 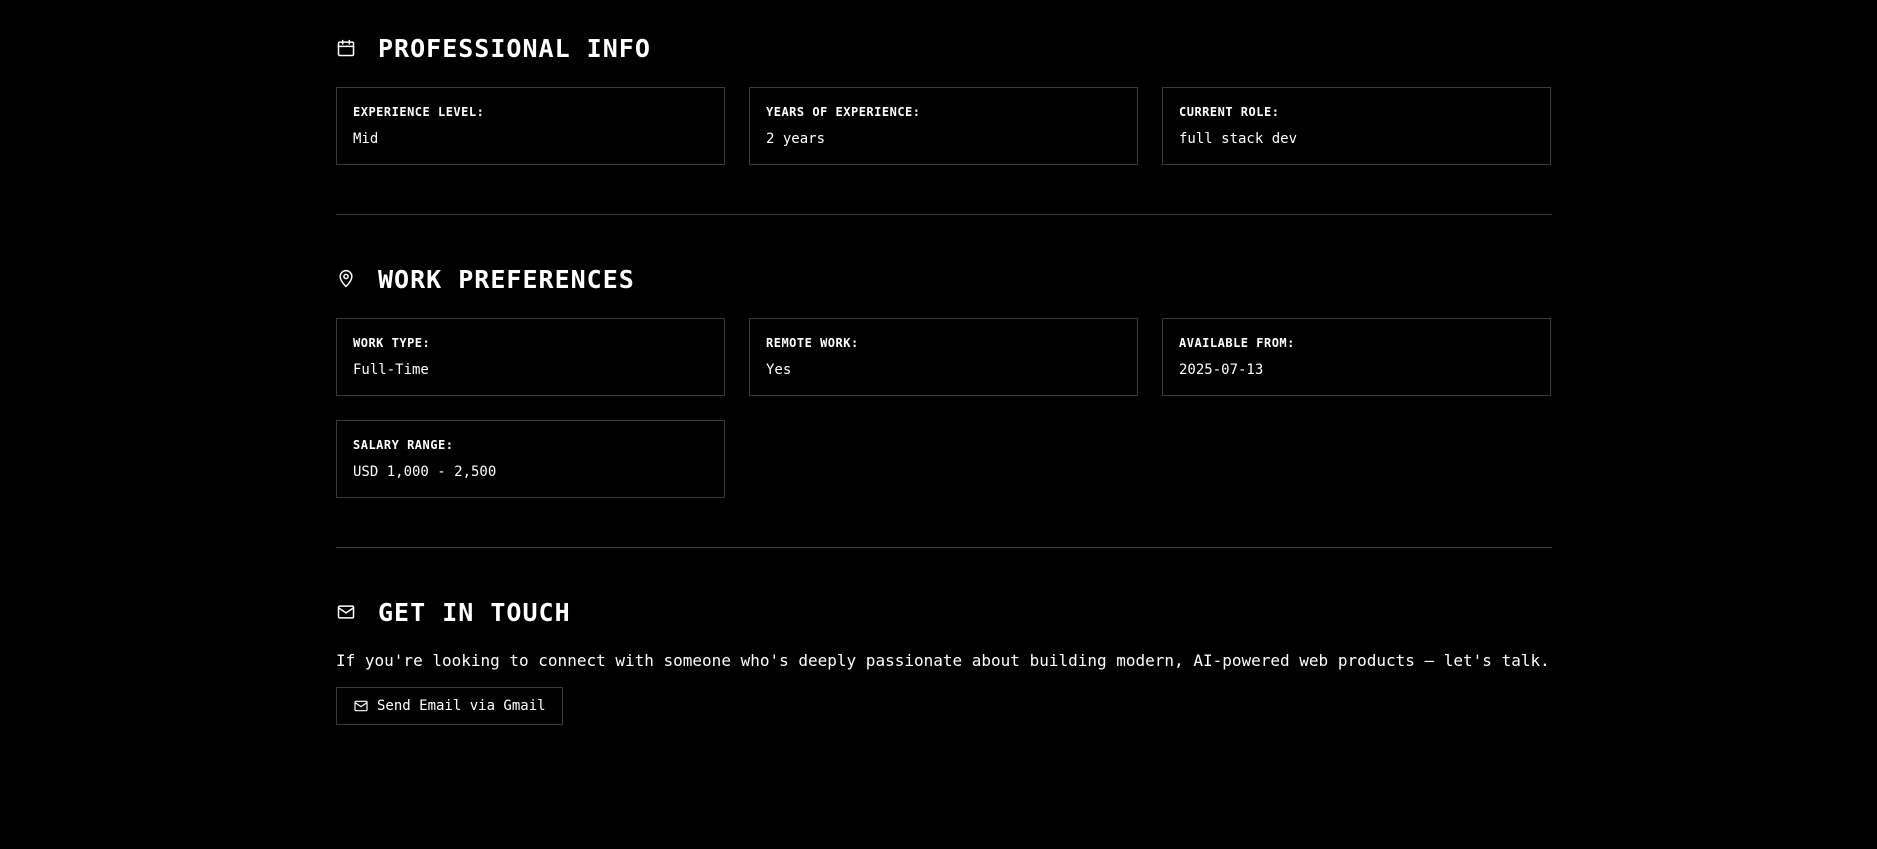 What do you see at coordinates (530, 459) in the screenshot?
I see `salary-range-card: SALARY RANGE: USD 1,000 - 2,500` at bounding box center [530, 459].